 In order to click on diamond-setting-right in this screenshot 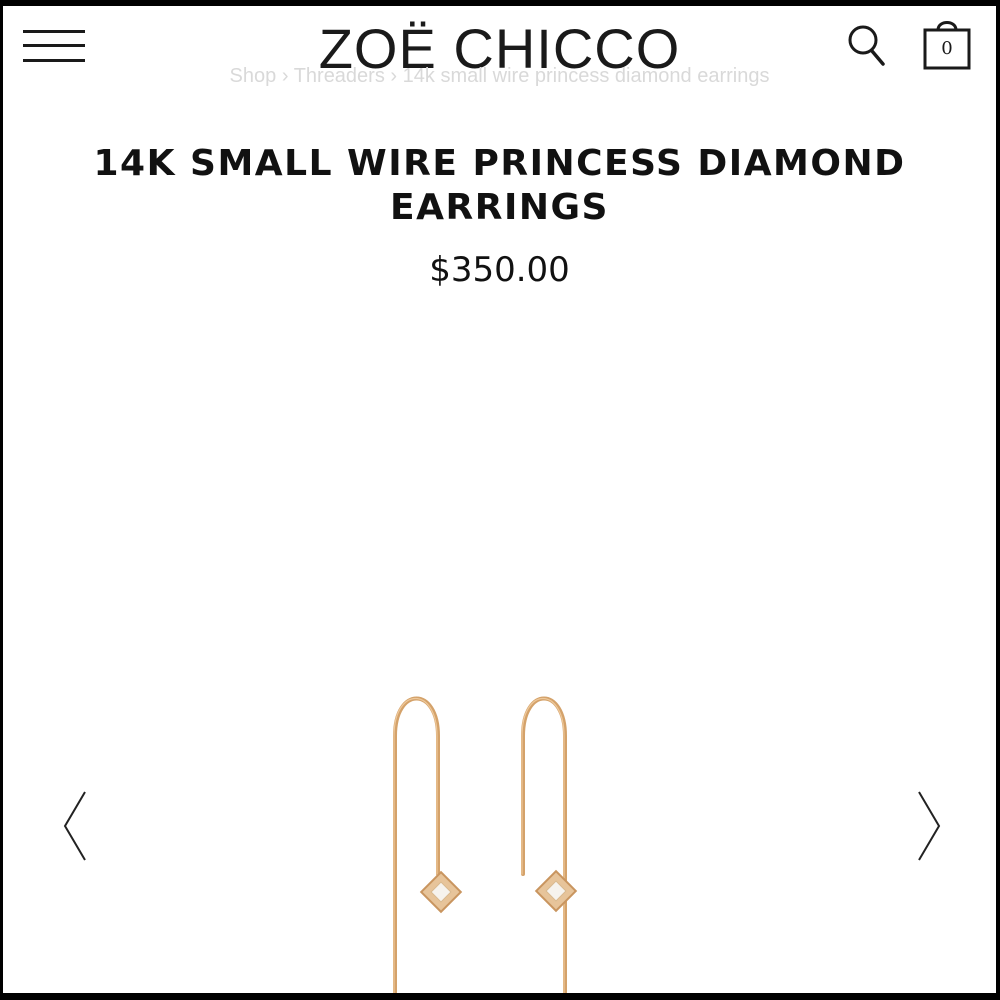, I will do `click(556, 891)`.